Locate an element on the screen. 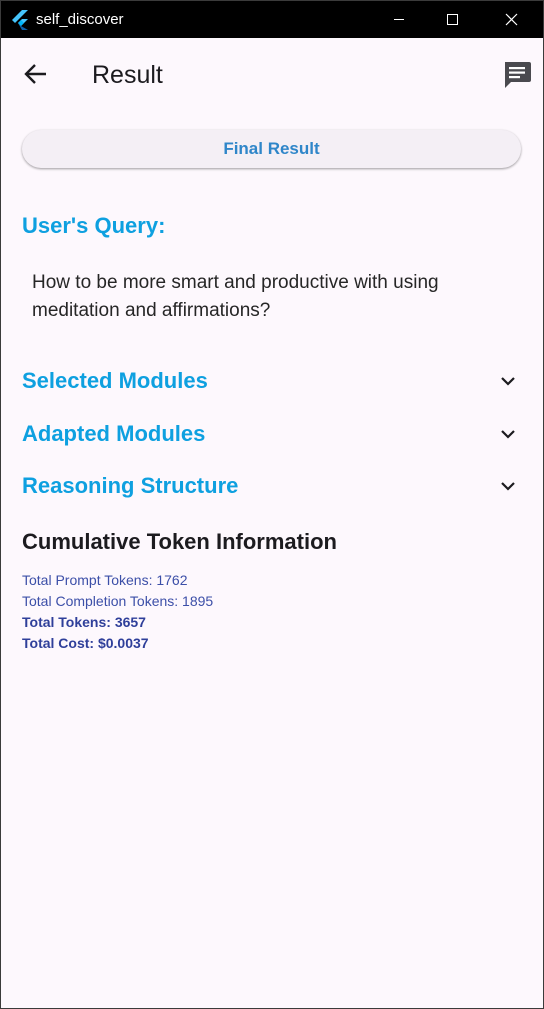  close-button is located at coordinates (514, 19).